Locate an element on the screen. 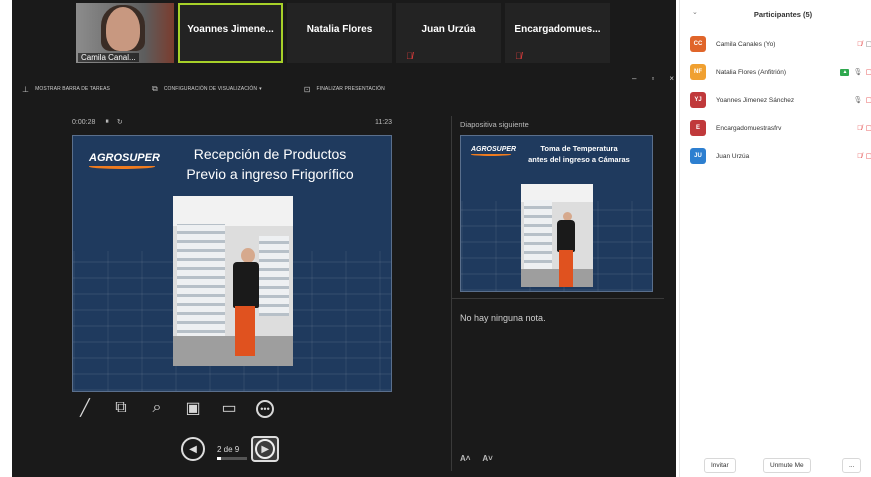 Image resolution: width=871 pixels, height=477 pixels. restart-icon: ↻ is located at coordinates (120, 122).